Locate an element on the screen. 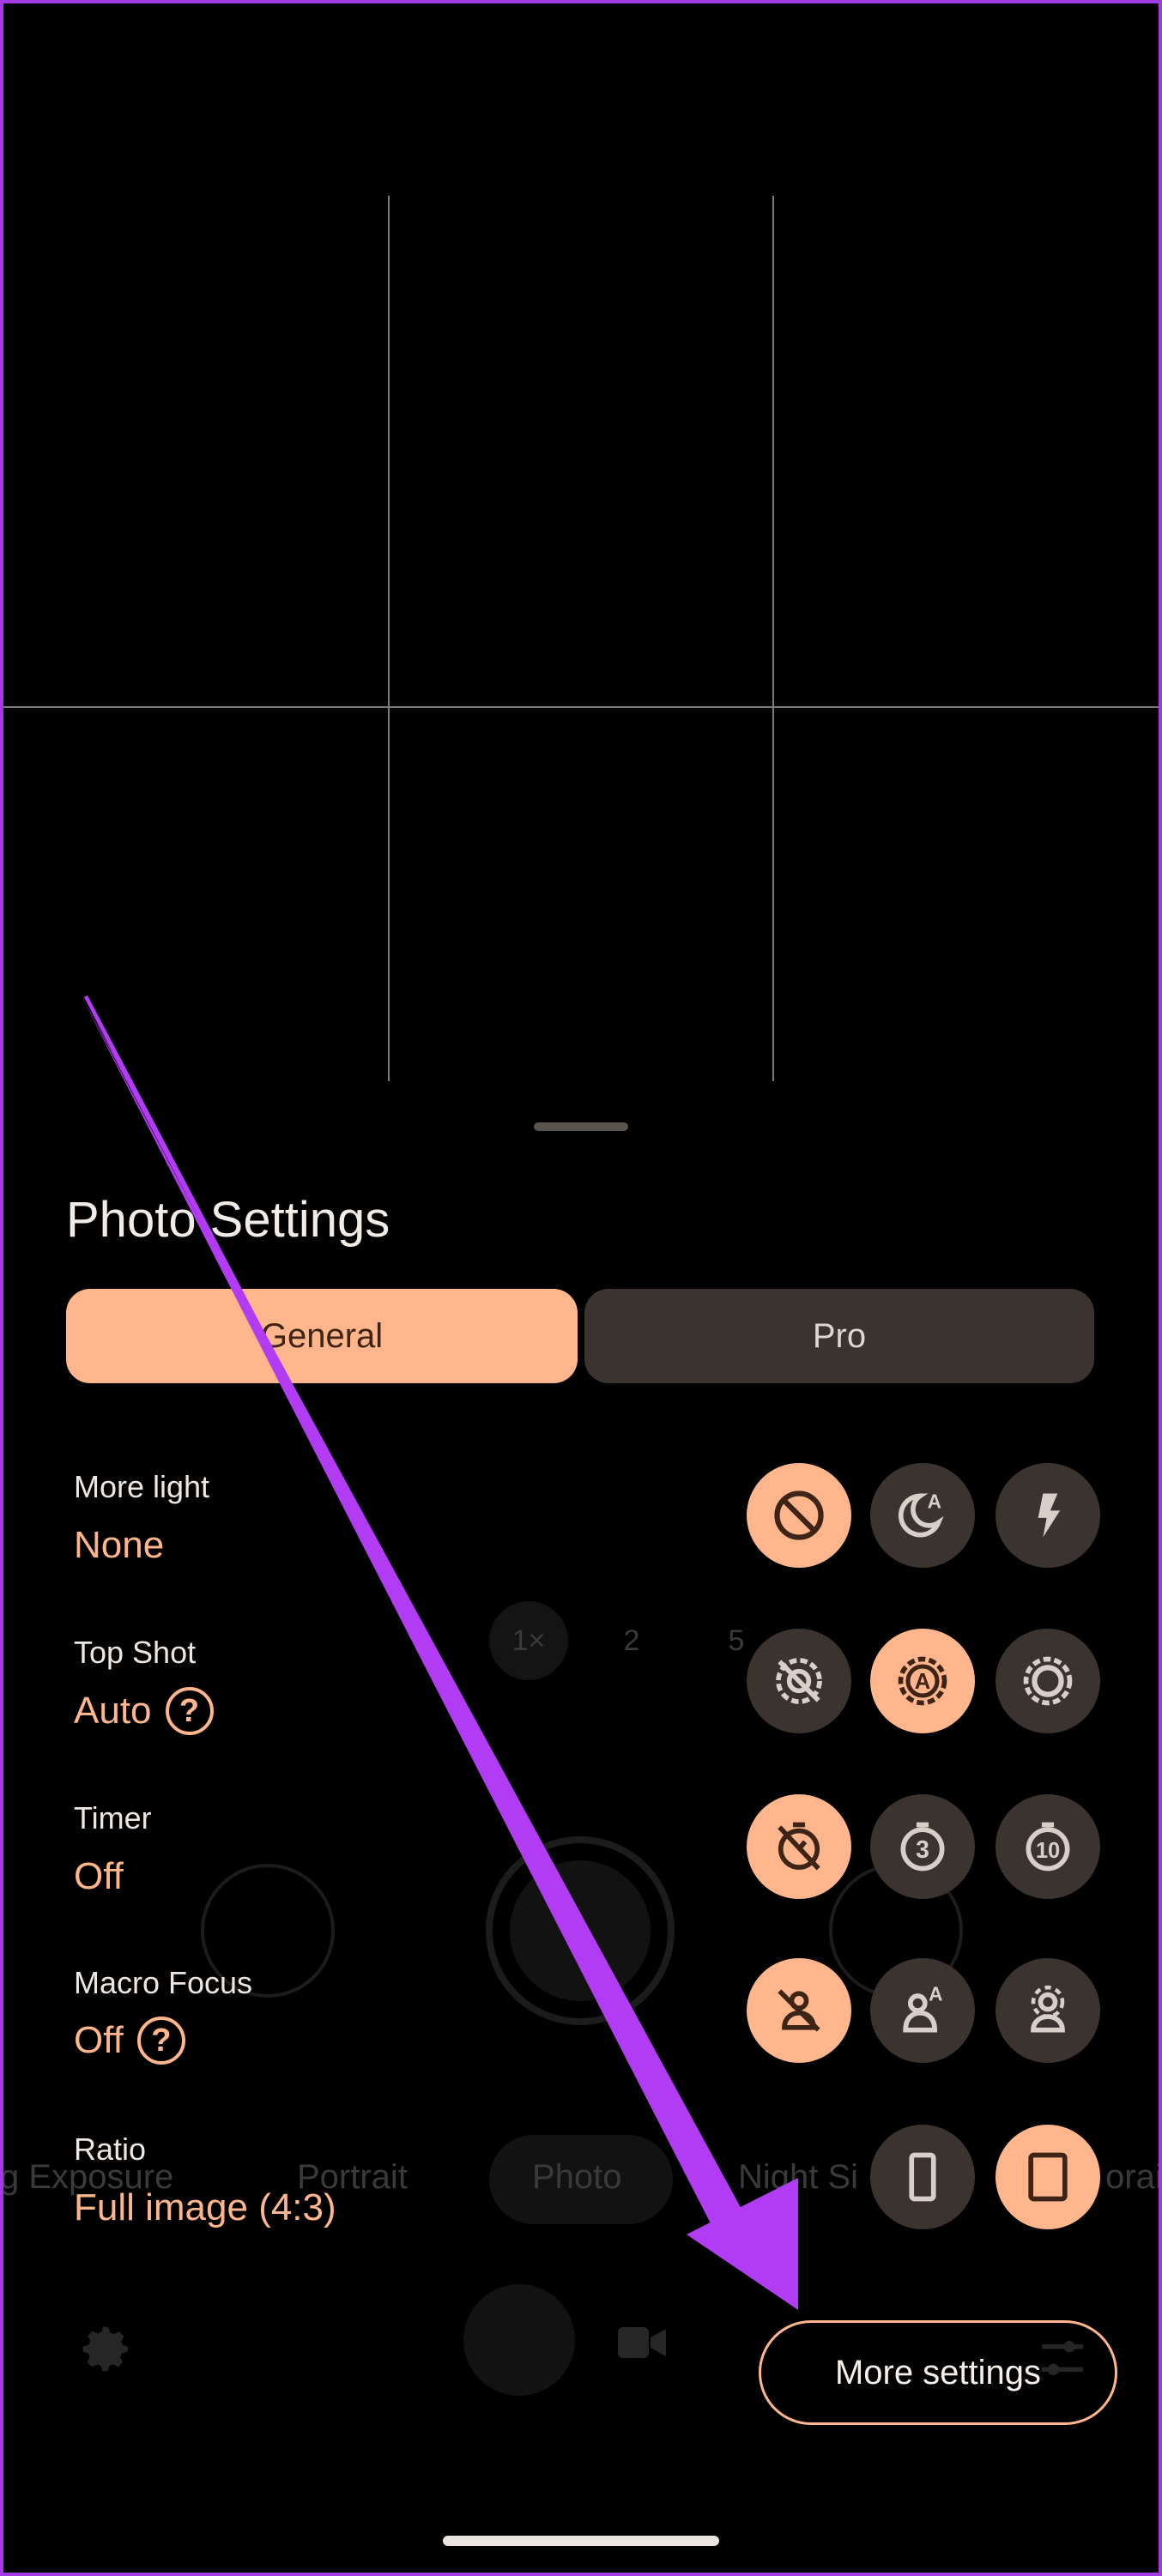 The height and width of the screenshot is (2576, 1162). macro-off-icon is located at coordinates (799, 2010).